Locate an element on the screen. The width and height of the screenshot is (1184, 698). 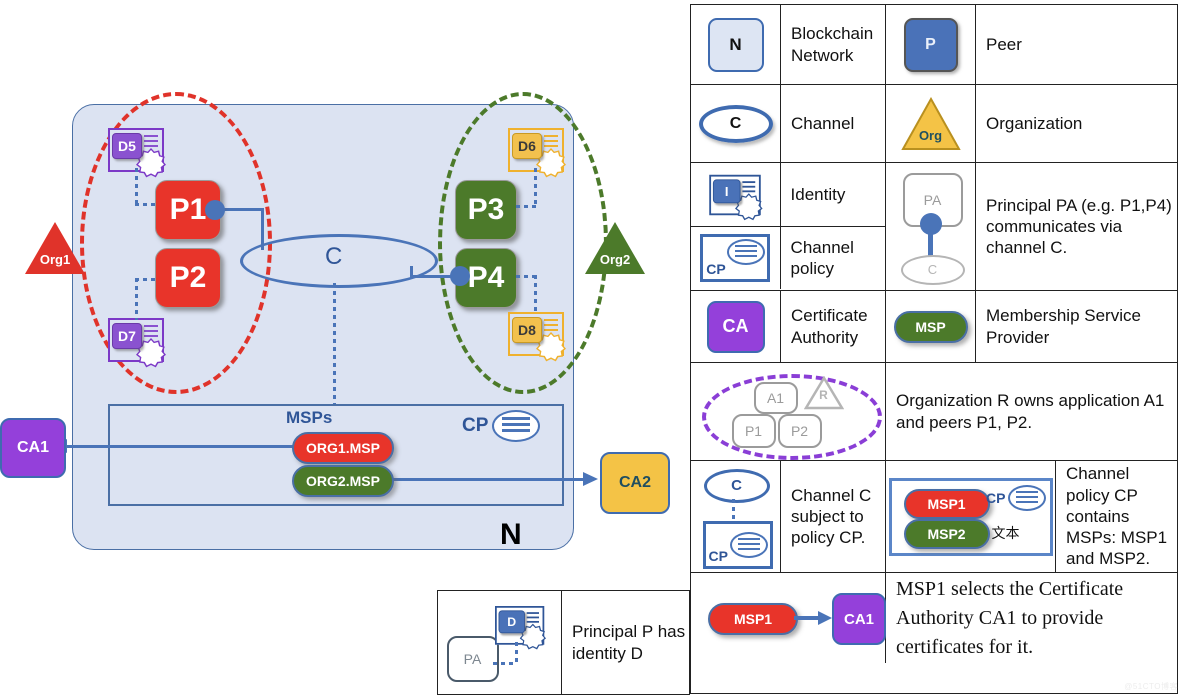
legend-row-channel-org: C Channel Org Organization is located at coordinates (934, 124).